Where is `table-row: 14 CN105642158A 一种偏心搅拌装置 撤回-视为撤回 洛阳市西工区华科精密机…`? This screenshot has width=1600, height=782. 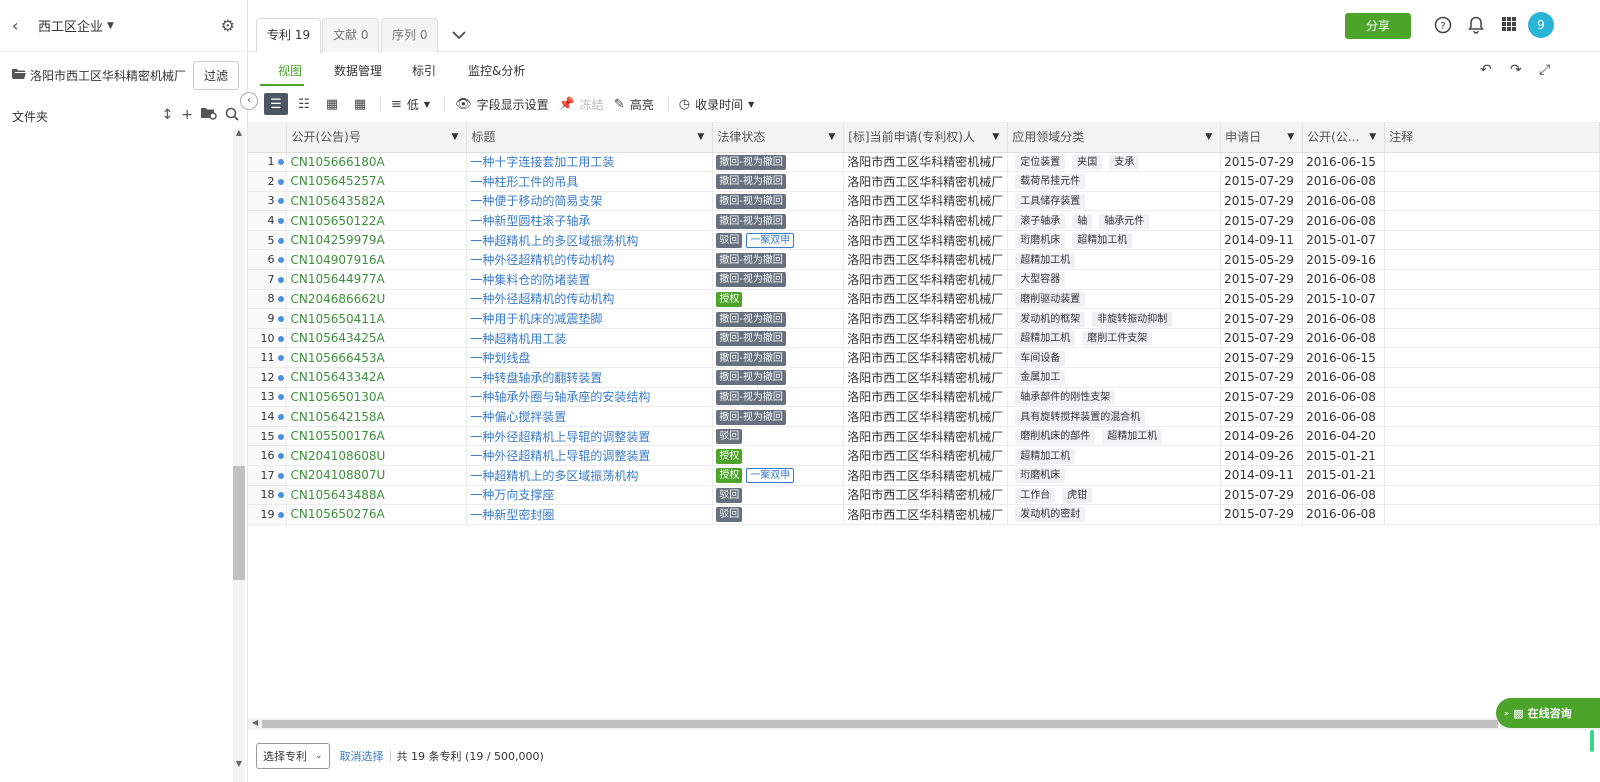
table-row: 14 CN105642158A 一种偏心搅拌装置 撤回-视为撤回 洛阳市西工区华科精密机… is located at coordinates (924, 416).